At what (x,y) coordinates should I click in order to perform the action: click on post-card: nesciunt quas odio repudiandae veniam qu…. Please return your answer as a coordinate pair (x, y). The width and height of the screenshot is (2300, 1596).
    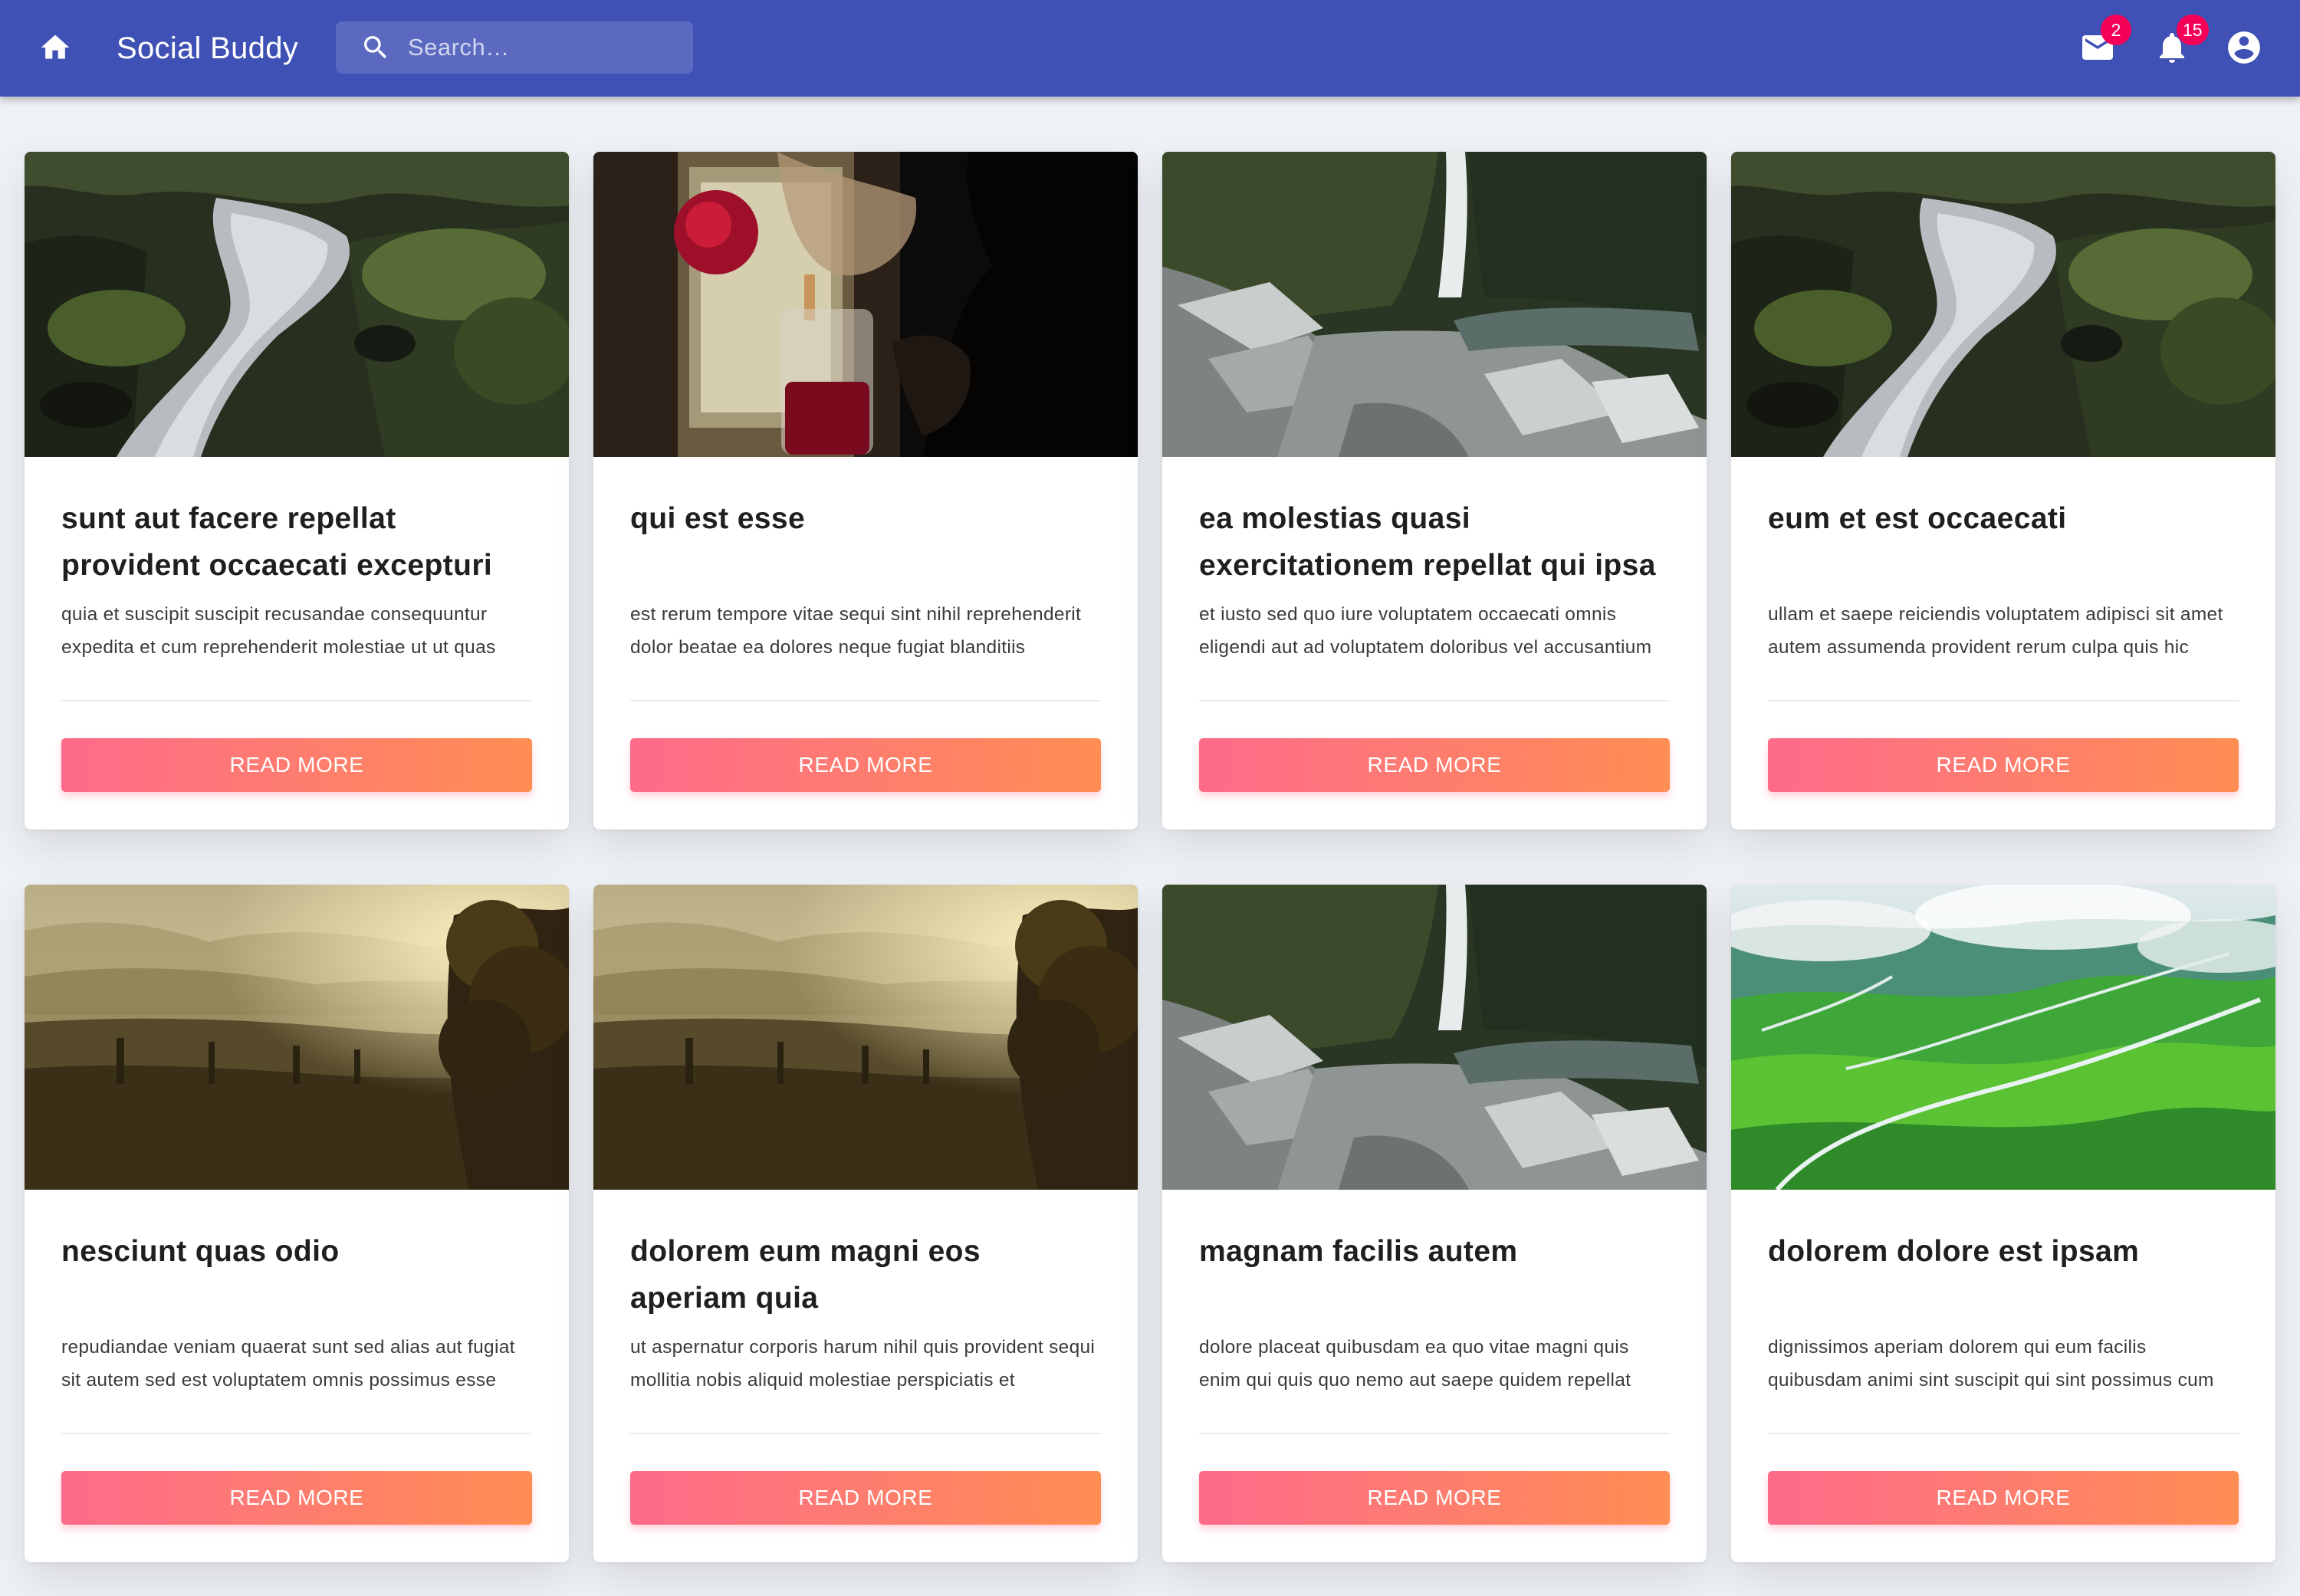
    Looking at the image, I should click on (297, 1223).